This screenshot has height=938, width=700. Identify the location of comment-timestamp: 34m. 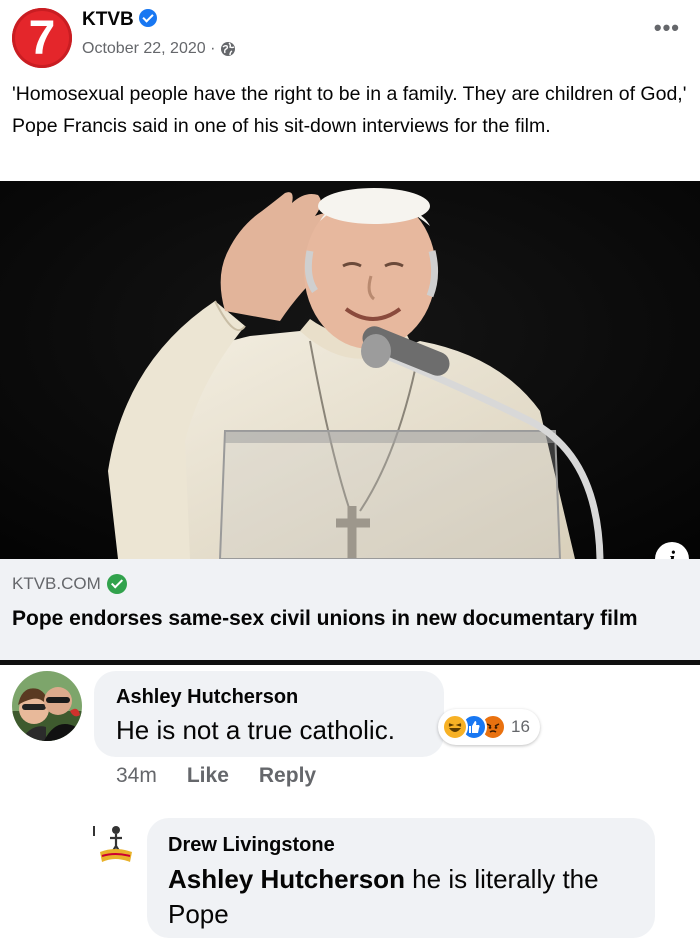
(136, 776).